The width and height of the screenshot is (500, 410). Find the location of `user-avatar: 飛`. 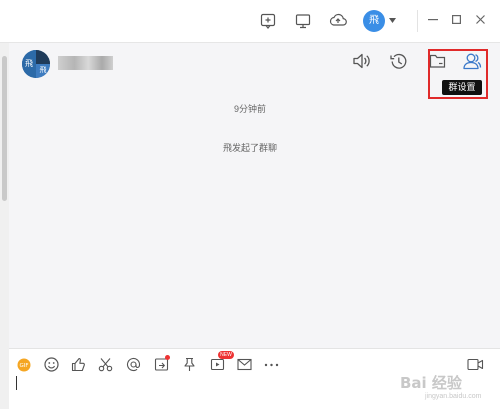

user-avatar: 飛 is located at coordinates (374, 21).